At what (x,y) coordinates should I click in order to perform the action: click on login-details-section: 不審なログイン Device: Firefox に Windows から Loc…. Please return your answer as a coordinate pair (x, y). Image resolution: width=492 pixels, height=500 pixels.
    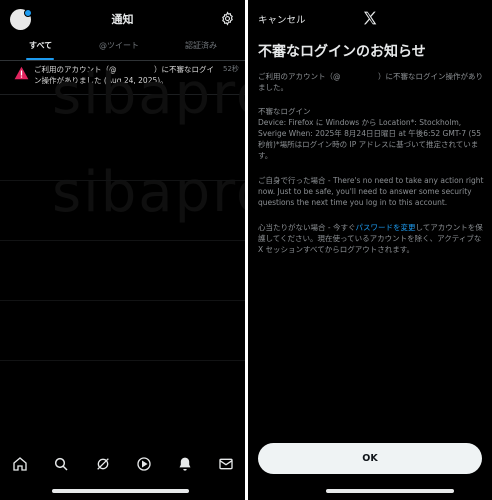
    Looking at the image, I should click on (371, 133).